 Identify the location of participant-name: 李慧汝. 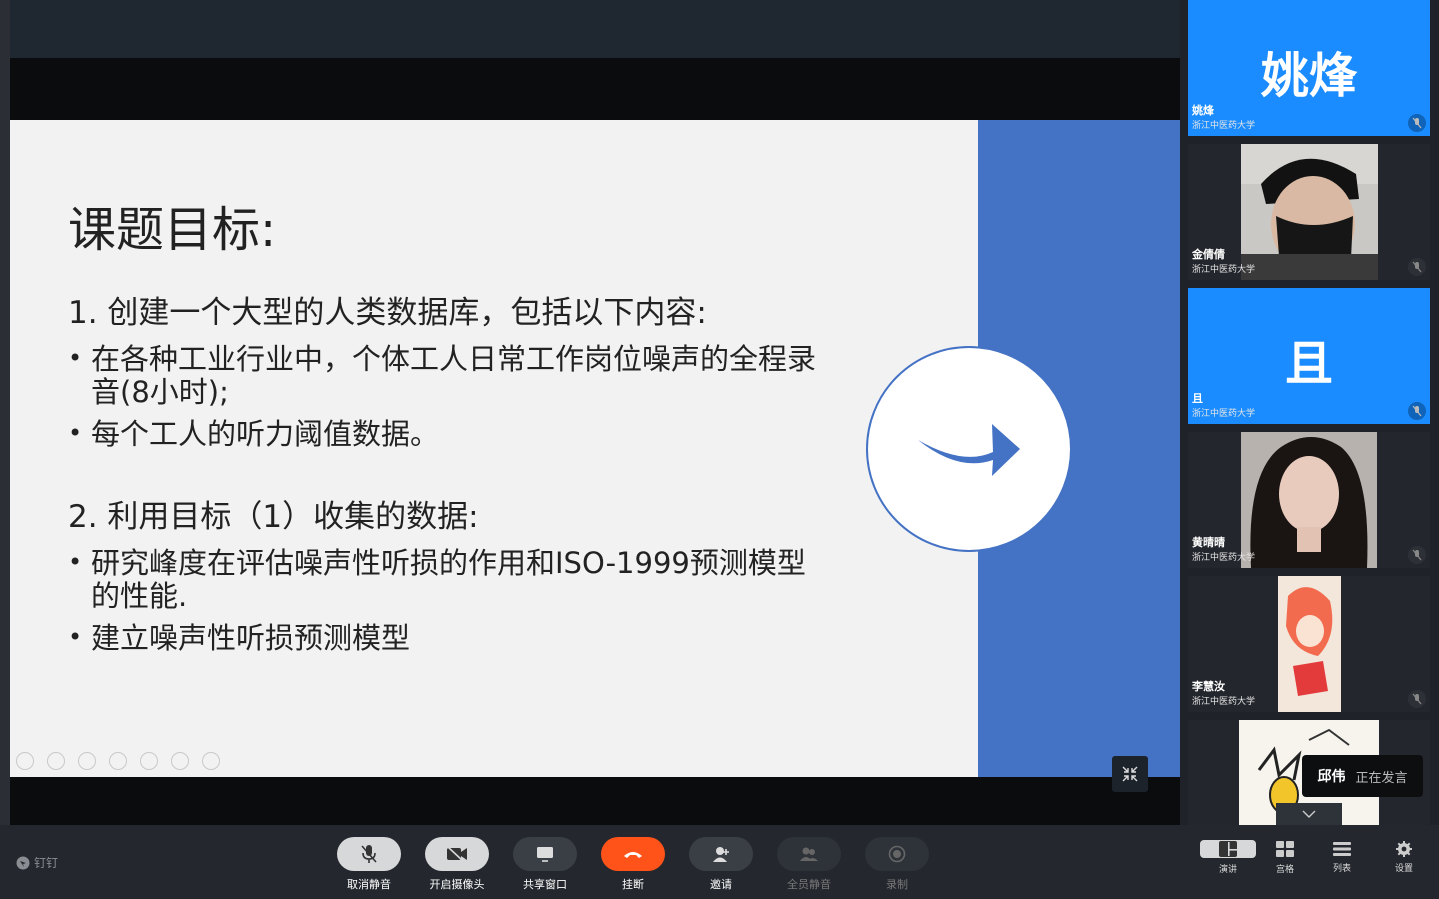
(1208, 686).